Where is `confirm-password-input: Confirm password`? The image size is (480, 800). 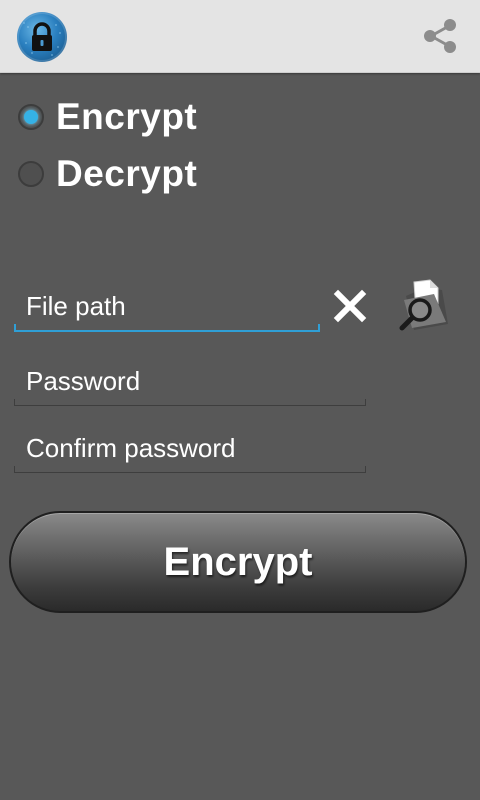
confirm-password-input: Confirm password is located at coordinates (190, 449).